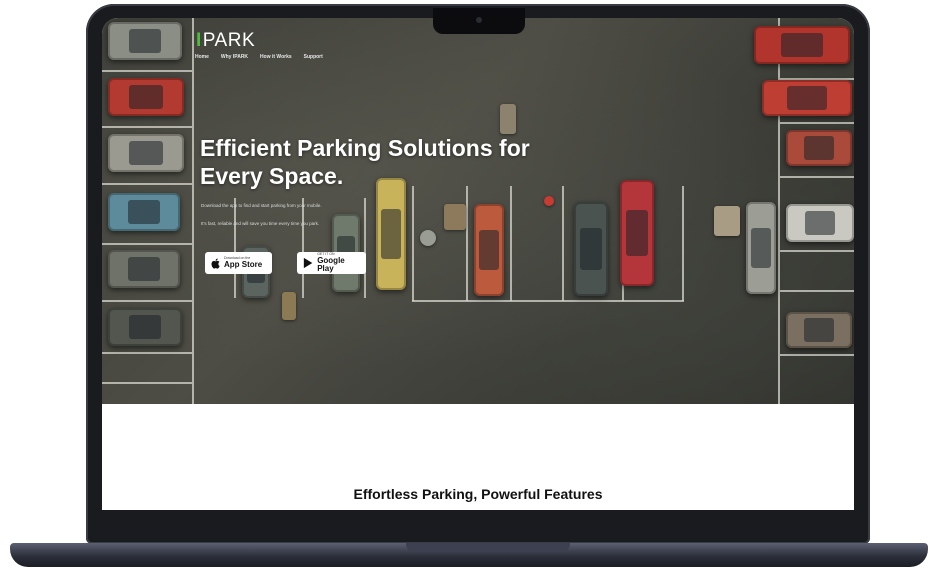 The width and height of the screenshot is (938, 577). Describe the element at coordinates (243, 264) in the screenshot. I see `app-store-label: App Store` at that location.